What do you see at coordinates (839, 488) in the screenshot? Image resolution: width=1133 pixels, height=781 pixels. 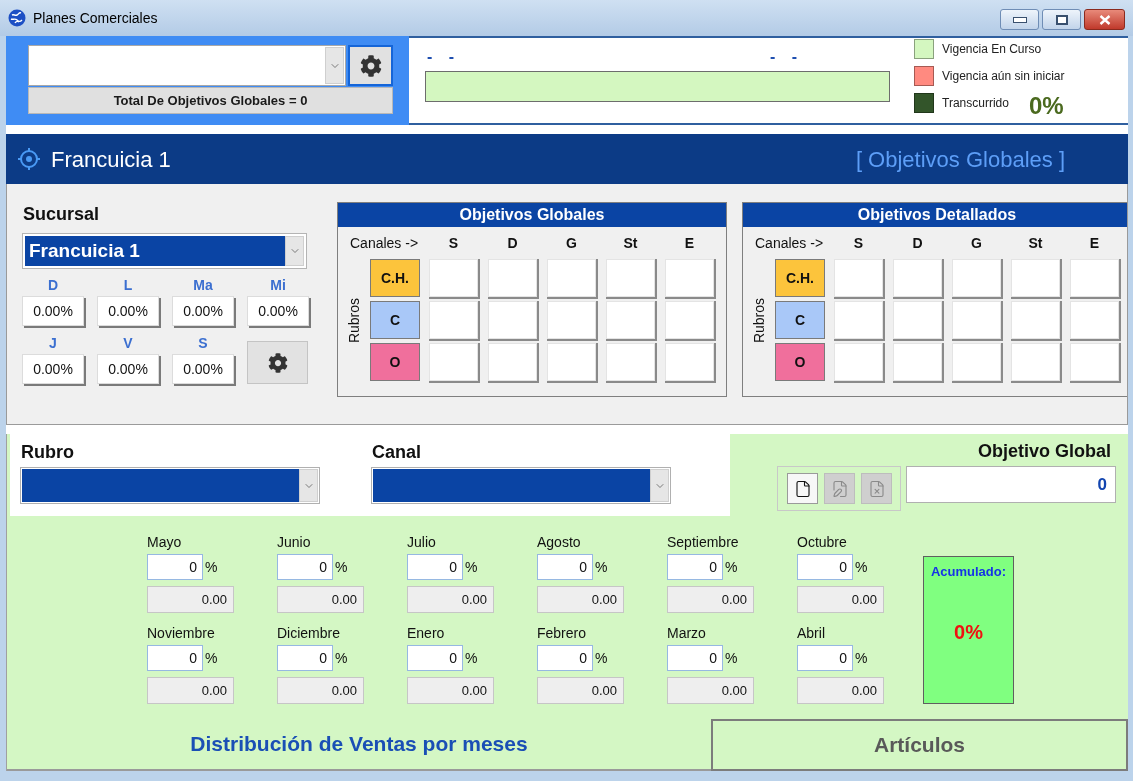 I see `document-pen-icon` at bounding box center [839, 488].